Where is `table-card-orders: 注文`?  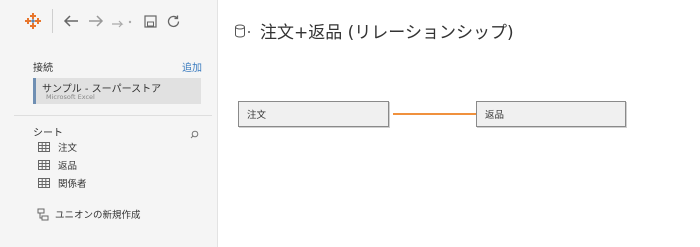 table-card-orders: 注文 is located at coordinates (313, 114).